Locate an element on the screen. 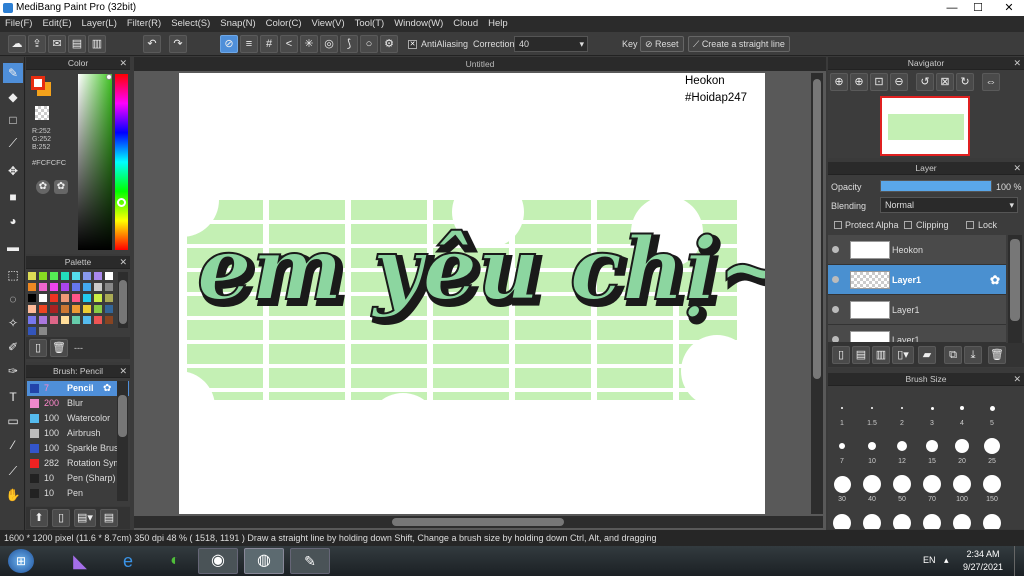 The image size is (1024, 576). navigator-preview is located at coordinates (925, 126).